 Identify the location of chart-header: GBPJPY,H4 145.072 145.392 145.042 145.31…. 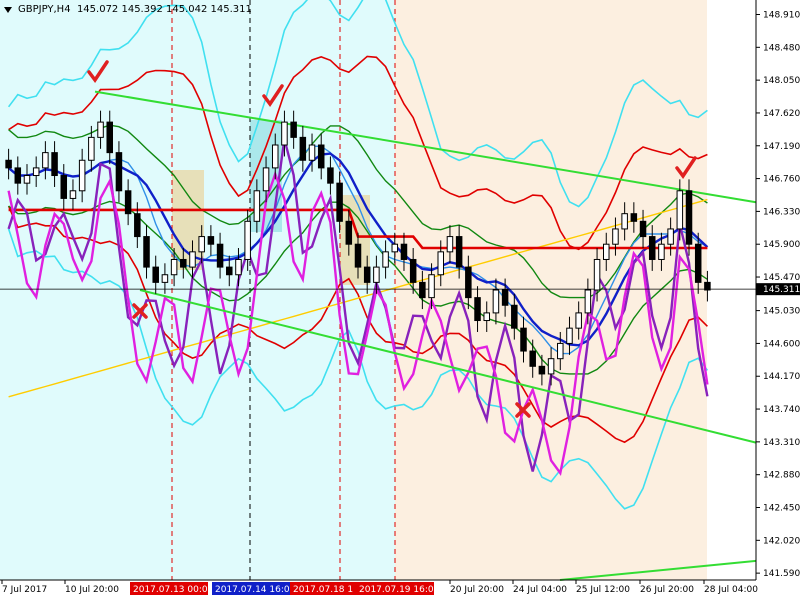
(135, 9).